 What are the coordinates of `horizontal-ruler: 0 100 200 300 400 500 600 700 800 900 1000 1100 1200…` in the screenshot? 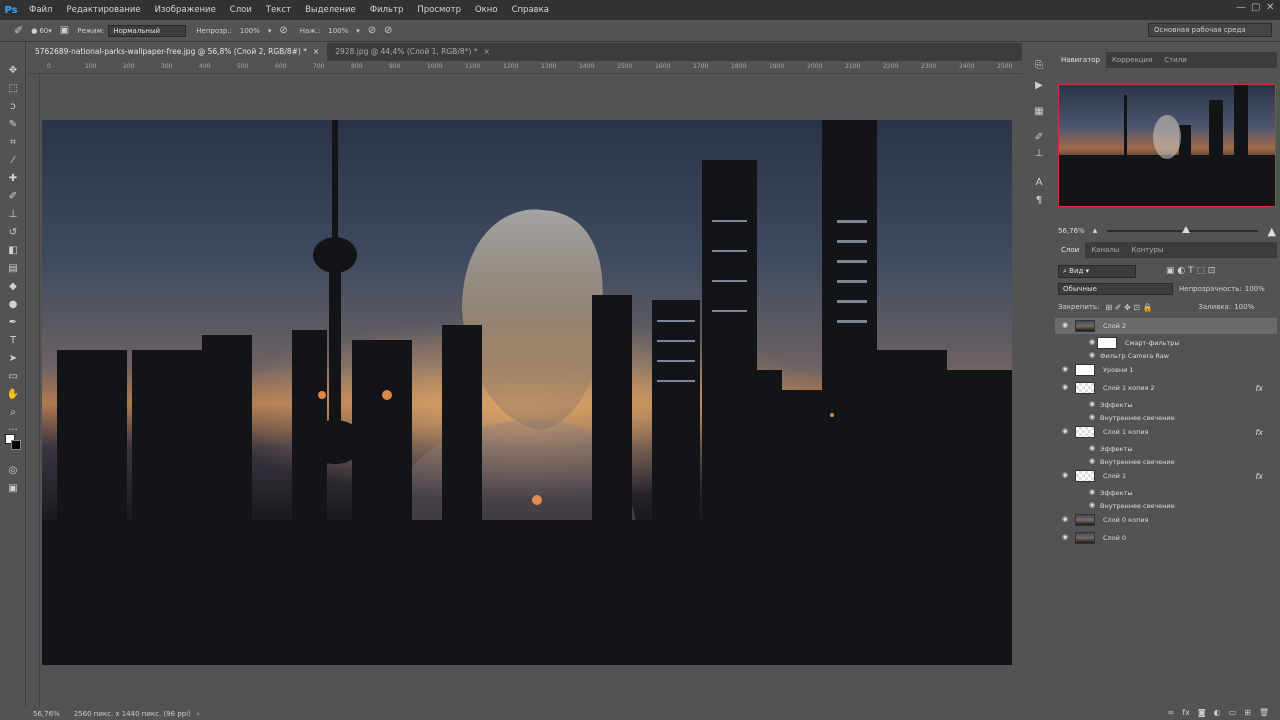 It's located at (524, 67).